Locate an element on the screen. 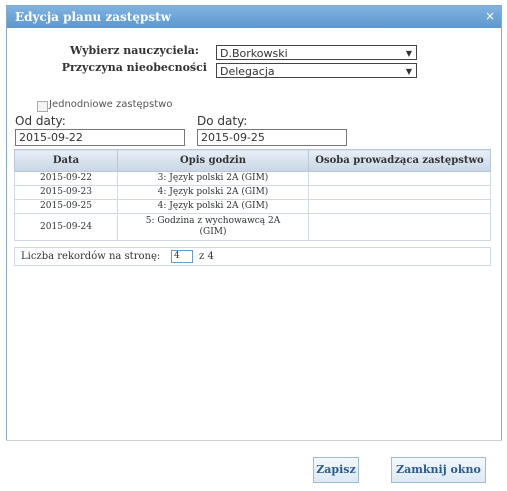  table-pager: Liczba rekordów na stronę: 4 z 4 is located at coordinates (252, 256).